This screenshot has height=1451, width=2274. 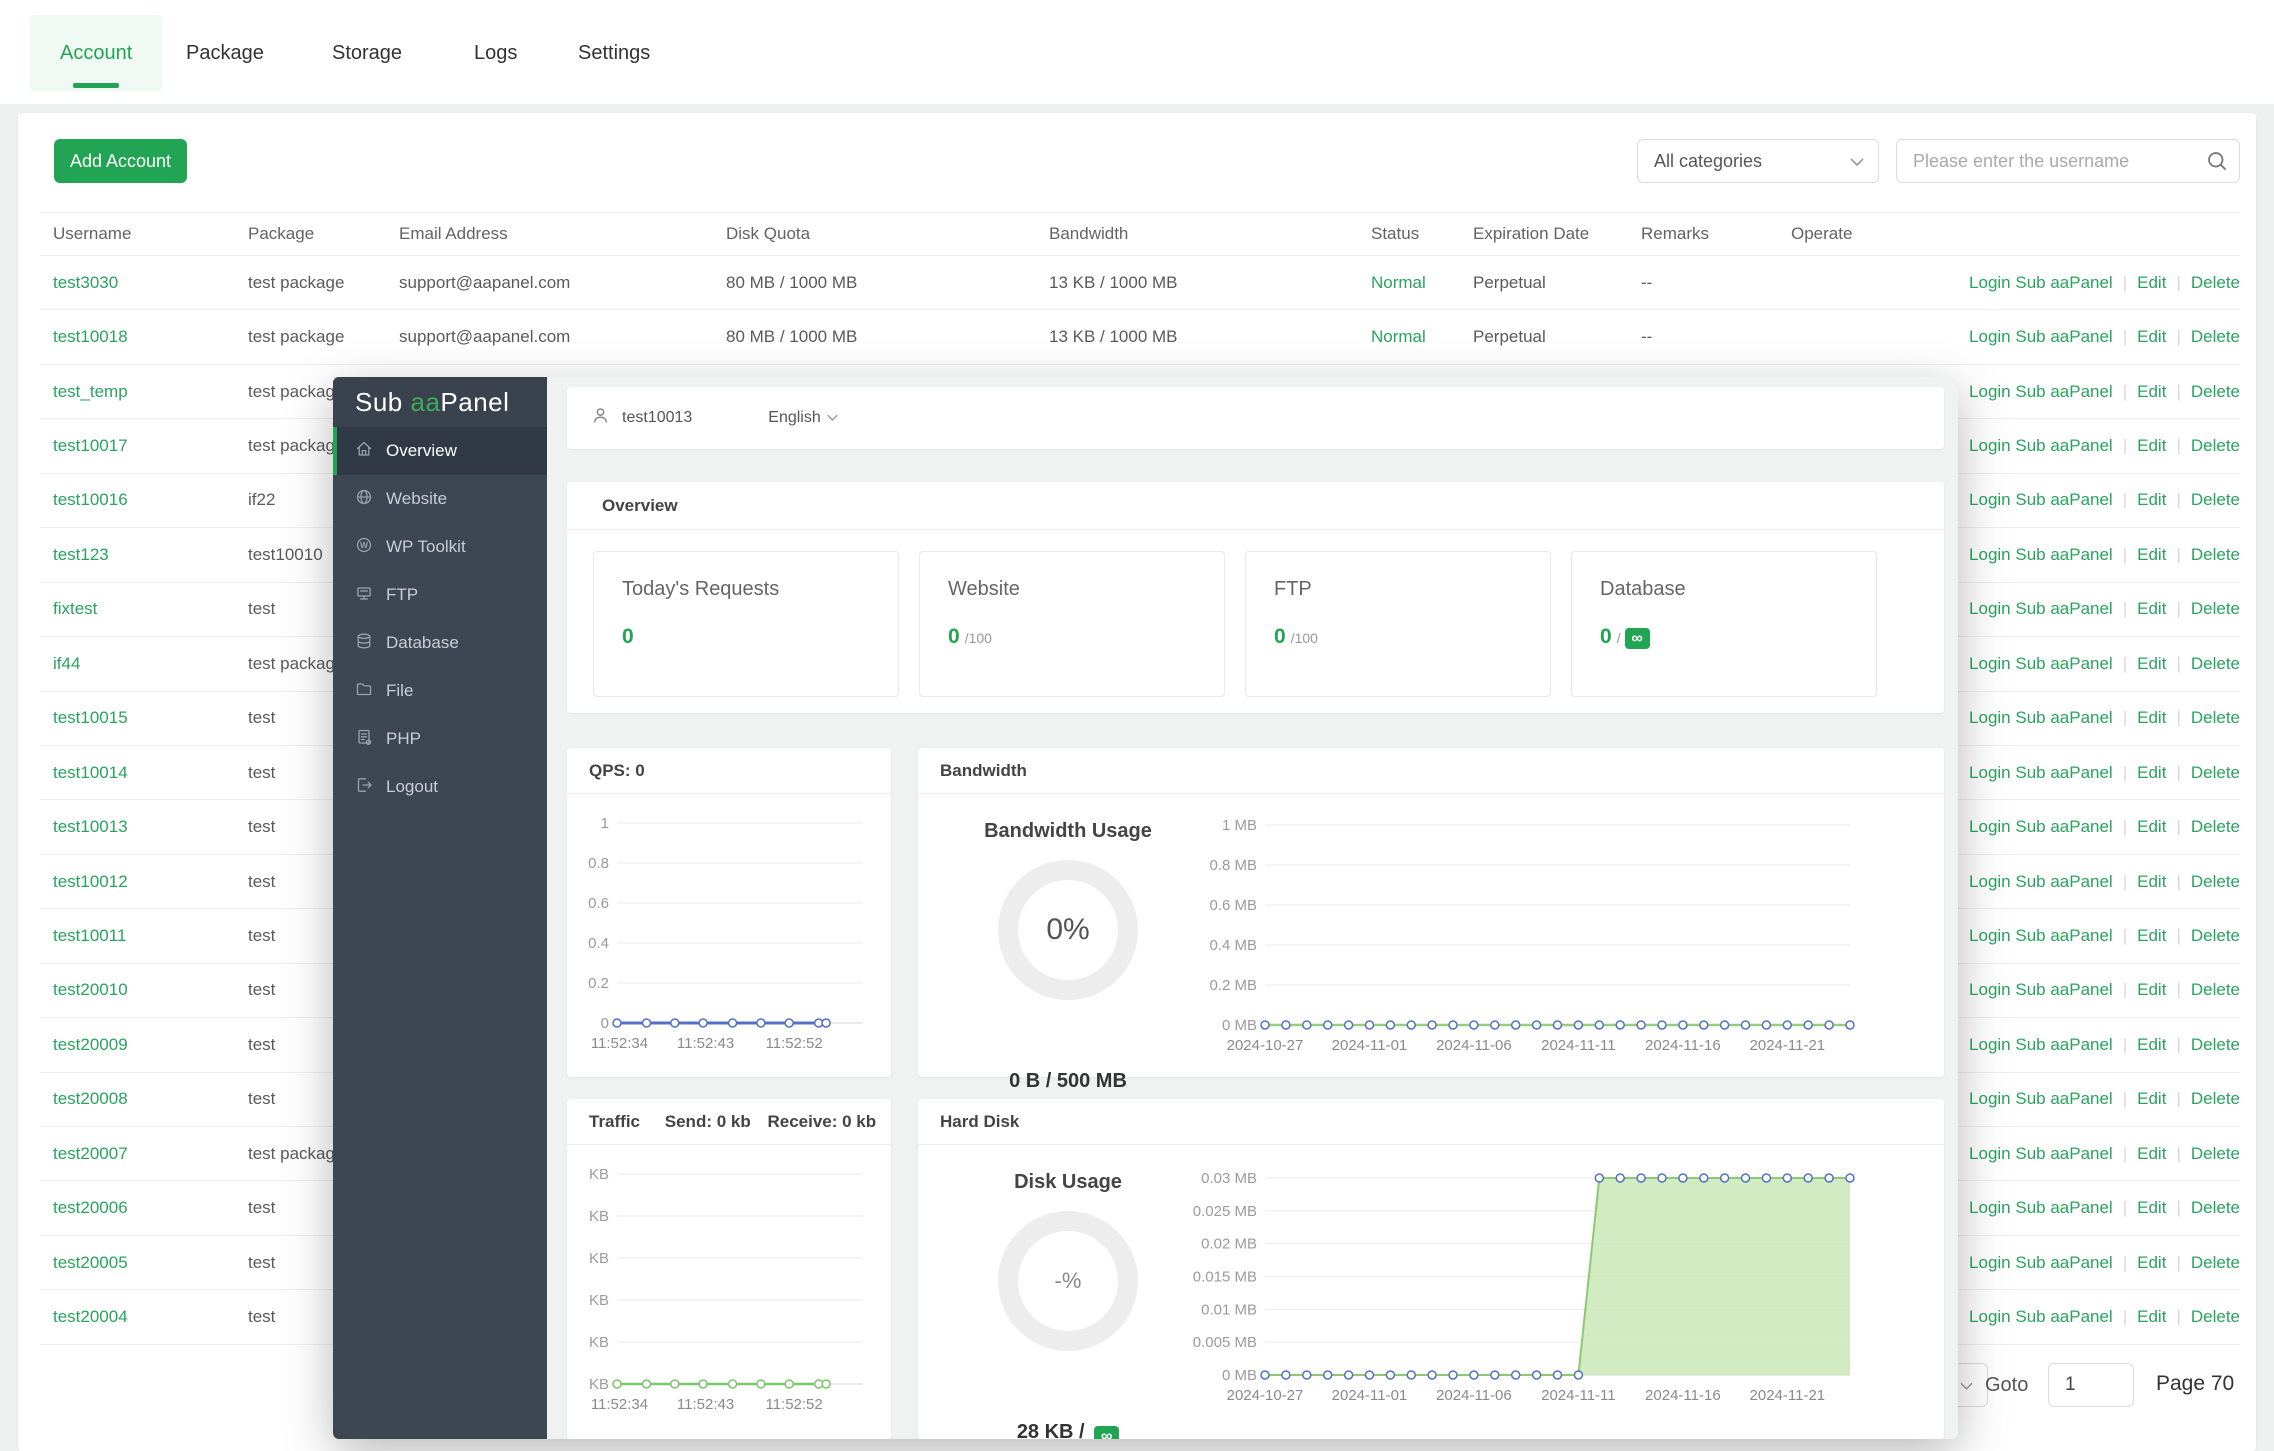 What do you see at coordinates (440, 787) in the screenshot?
I see `sidebar-item-logout: Logout` at bounding box center [440, 787].